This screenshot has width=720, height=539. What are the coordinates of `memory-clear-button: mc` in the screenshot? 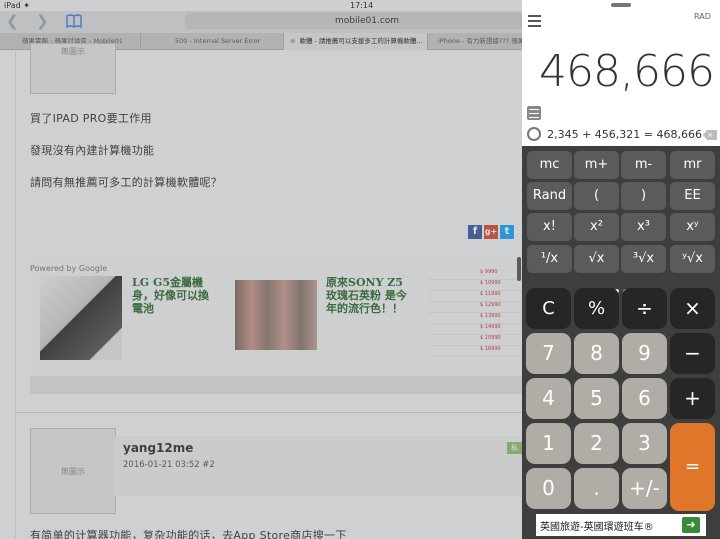 It's located at (549, 165).